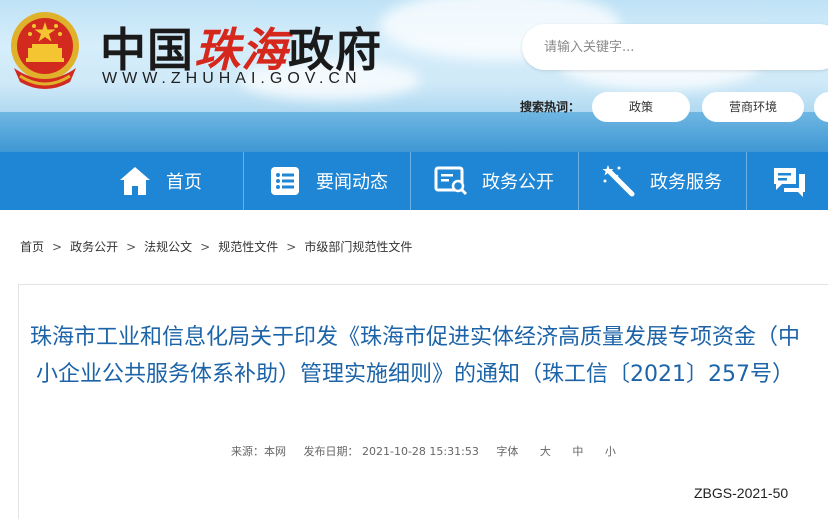  I want to click on font-size-medium-button: 中, so click(577, 451).